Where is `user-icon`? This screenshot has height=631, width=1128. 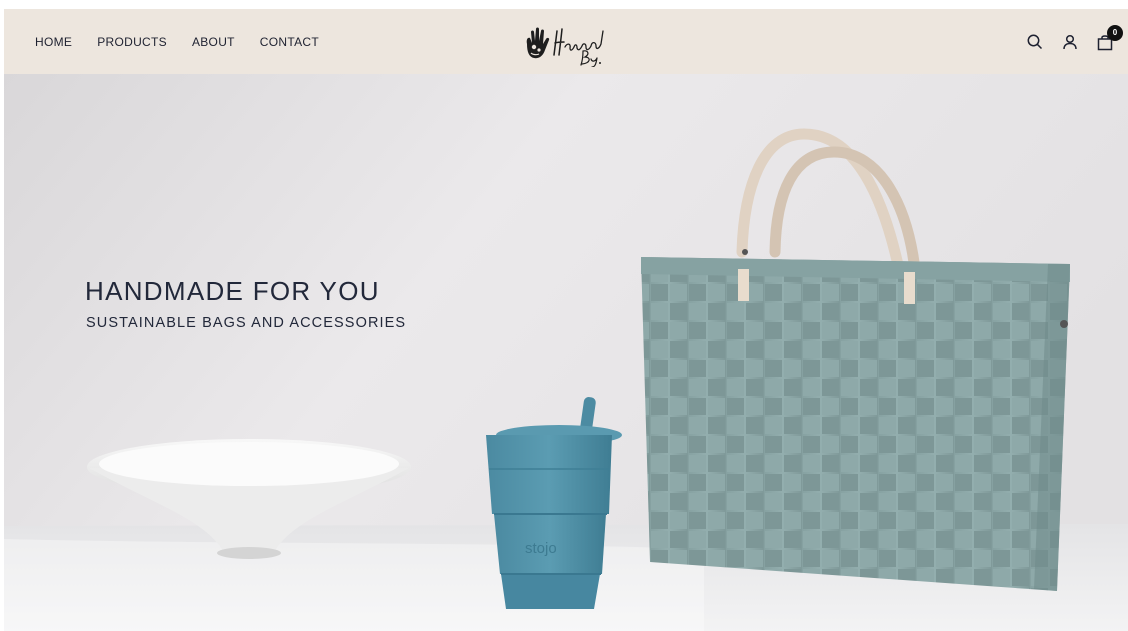 user-icon is located at coordinates (1070, 42).